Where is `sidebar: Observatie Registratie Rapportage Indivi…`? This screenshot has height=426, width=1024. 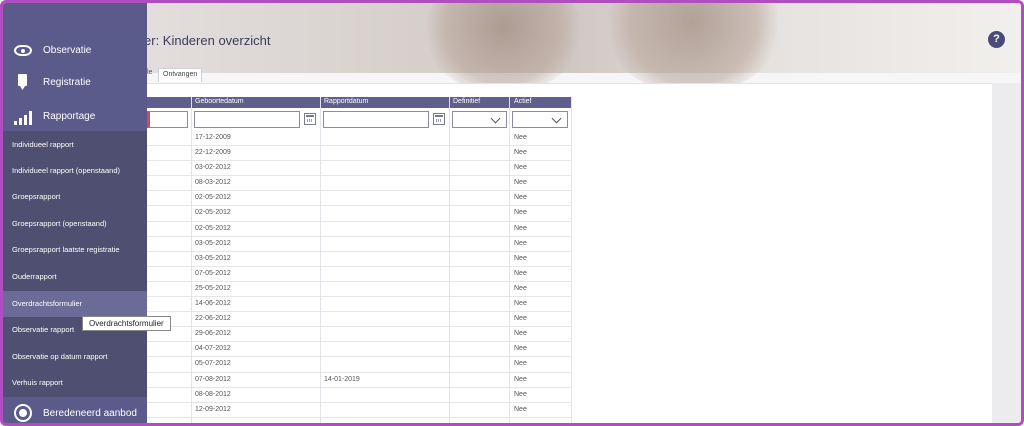
sidebar: Observatie Registratie Rapportage Indivi… is located at coordinates (75, 213).